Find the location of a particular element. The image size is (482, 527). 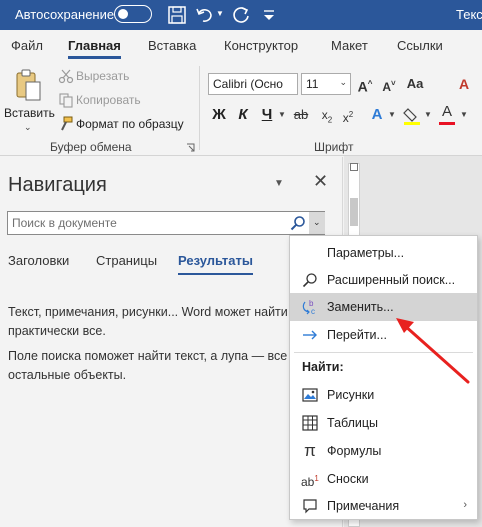

search-placeholder: Поиск в документе is located at coordinates (64, 223).